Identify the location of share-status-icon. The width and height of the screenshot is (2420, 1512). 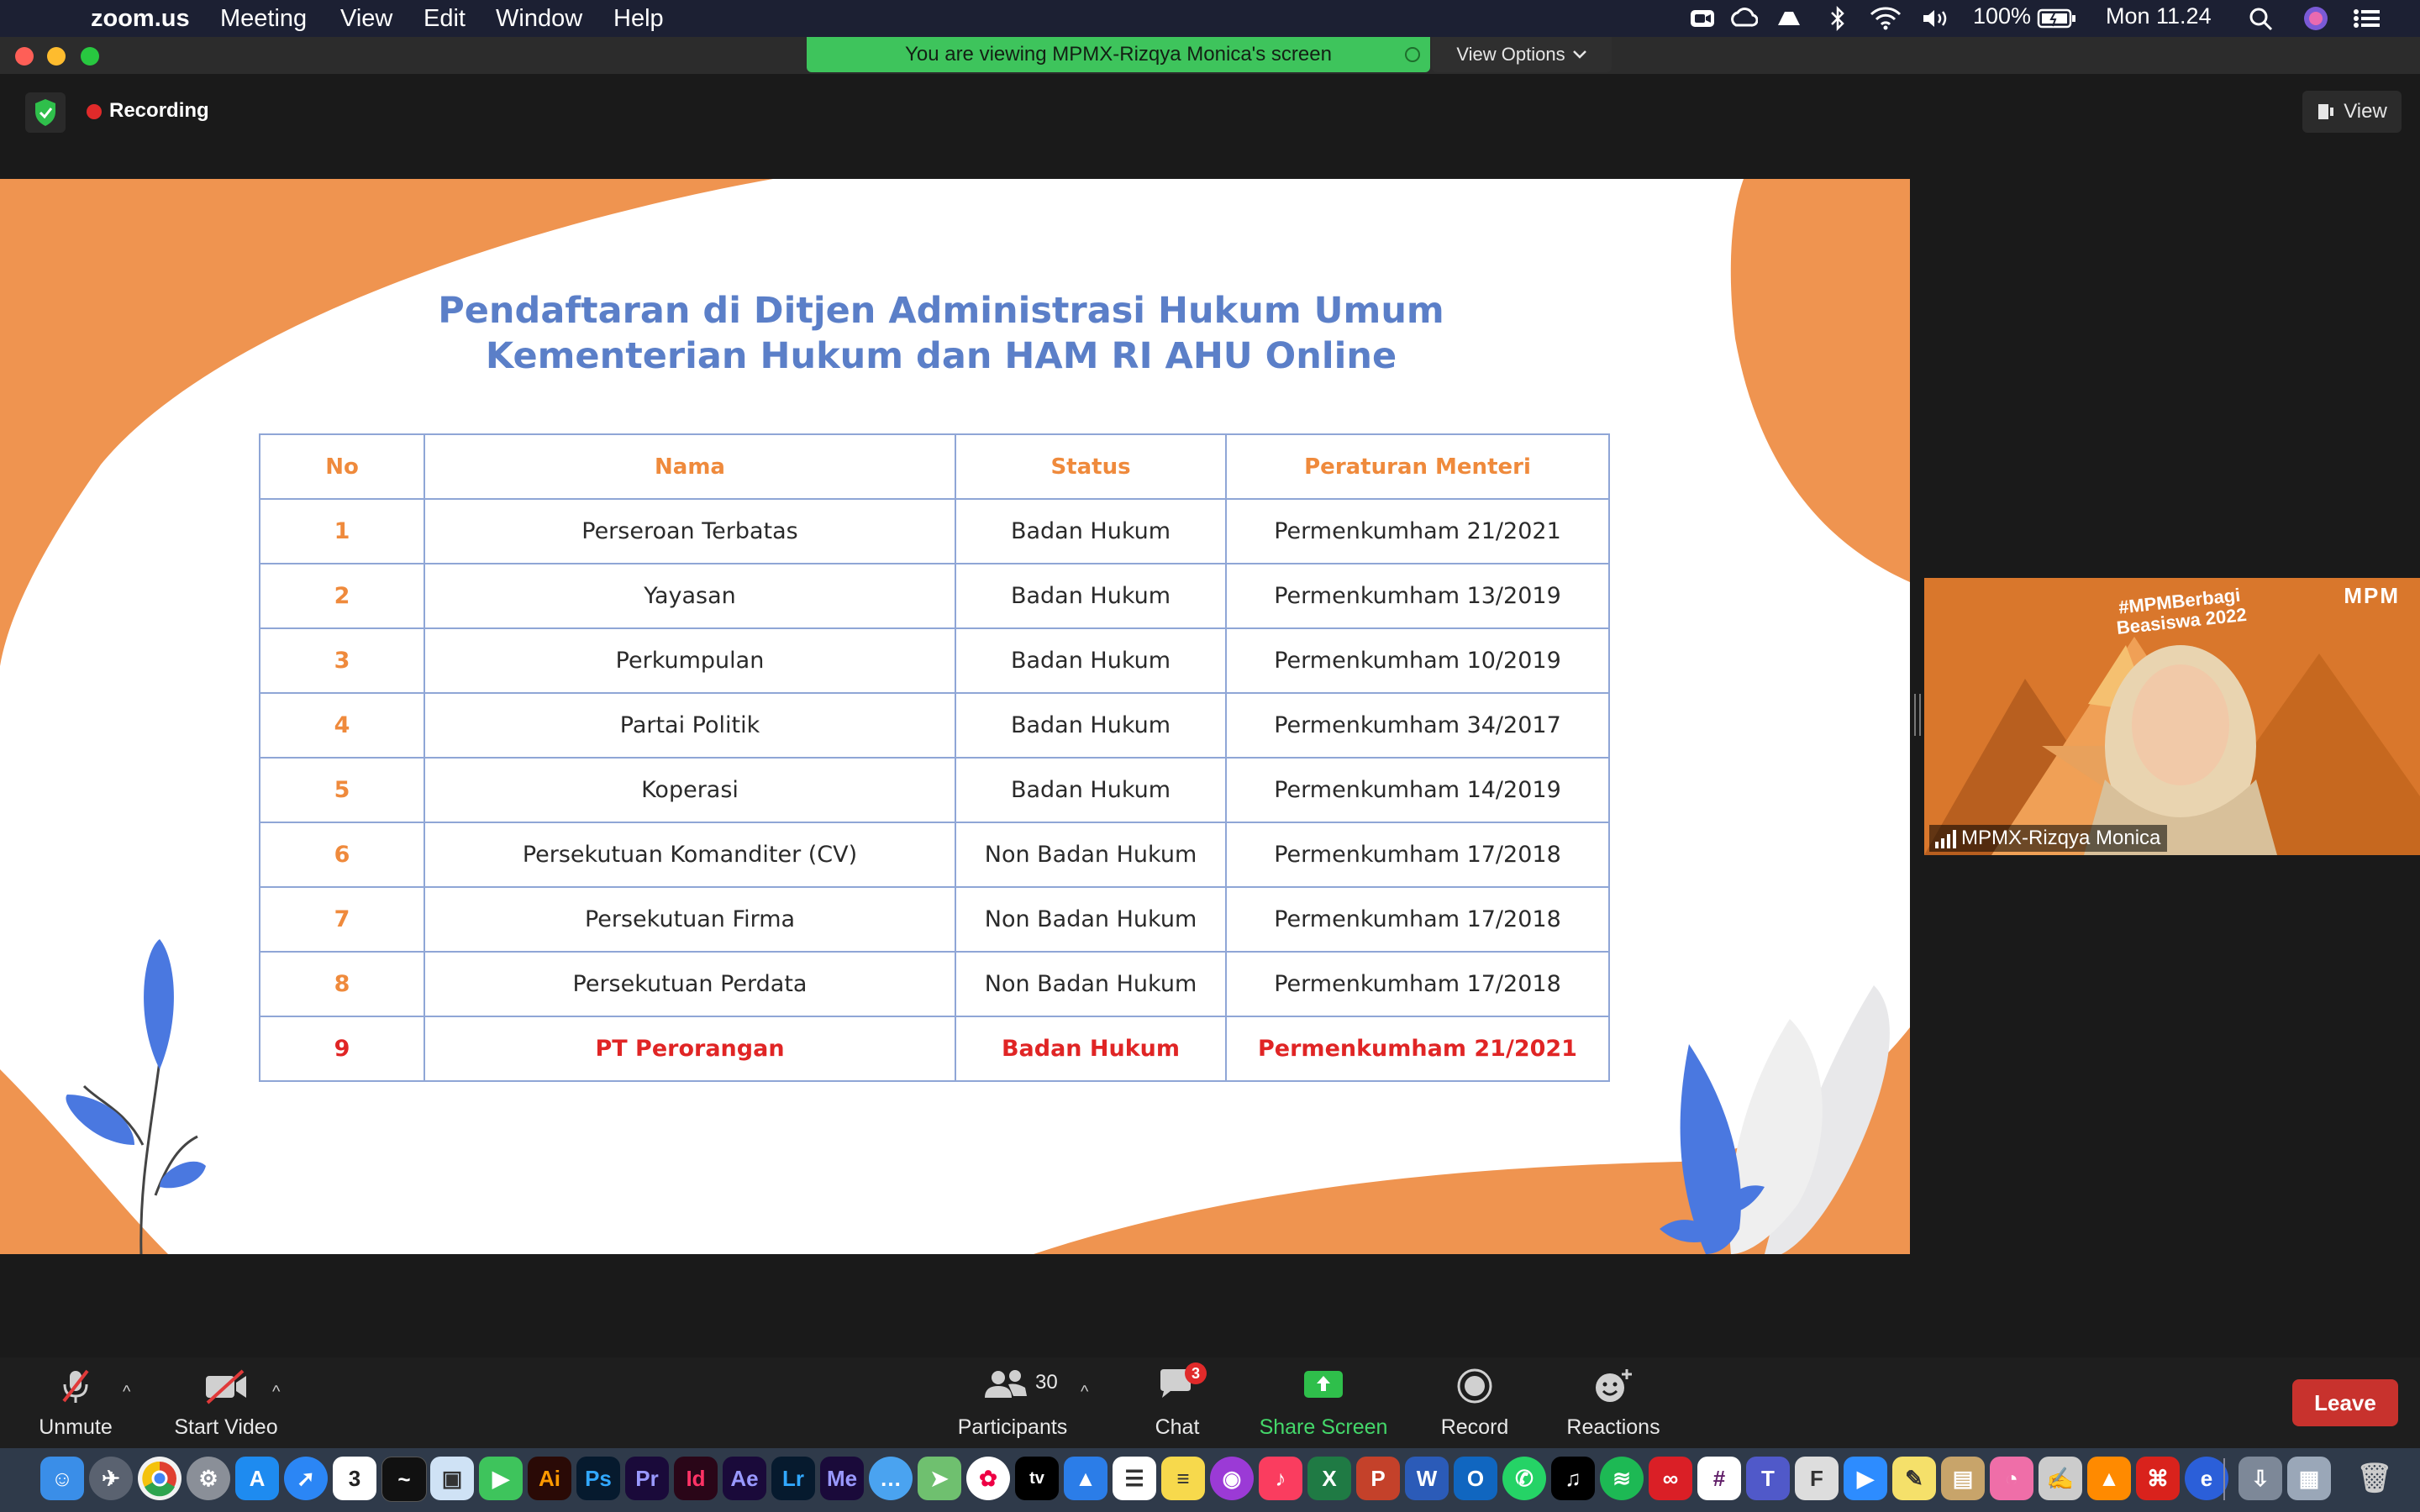
(1412, 54).